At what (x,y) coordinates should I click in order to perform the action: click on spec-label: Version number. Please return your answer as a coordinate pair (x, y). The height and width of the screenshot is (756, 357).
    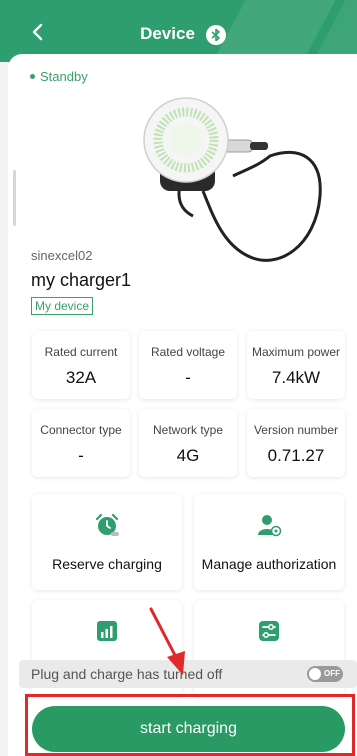
    Looking at the image, I should click on (296, 430).